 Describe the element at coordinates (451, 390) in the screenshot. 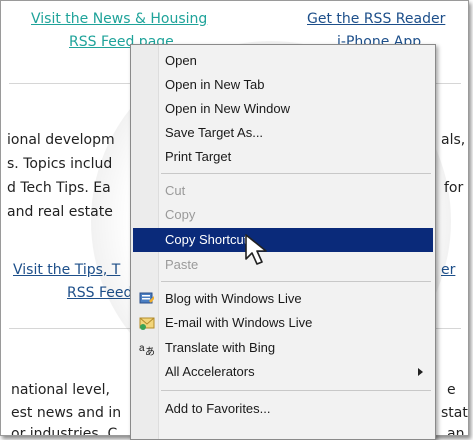

I see `paragraph-text: e` at that location.